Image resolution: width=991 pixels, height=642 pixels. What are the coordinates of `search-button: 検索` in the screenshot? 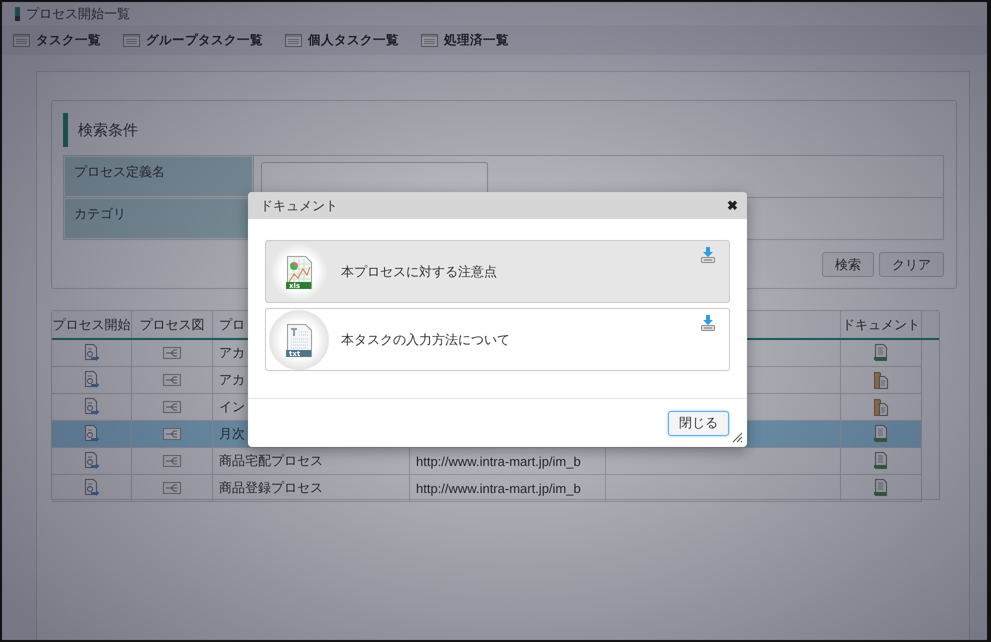 It's located at (848, 264).